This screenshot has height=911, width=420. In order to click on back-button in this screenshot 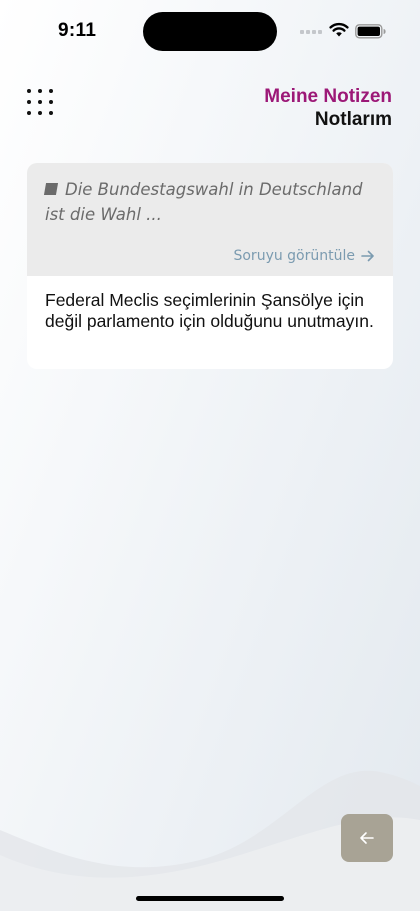, I will do `click(367, 838)`.